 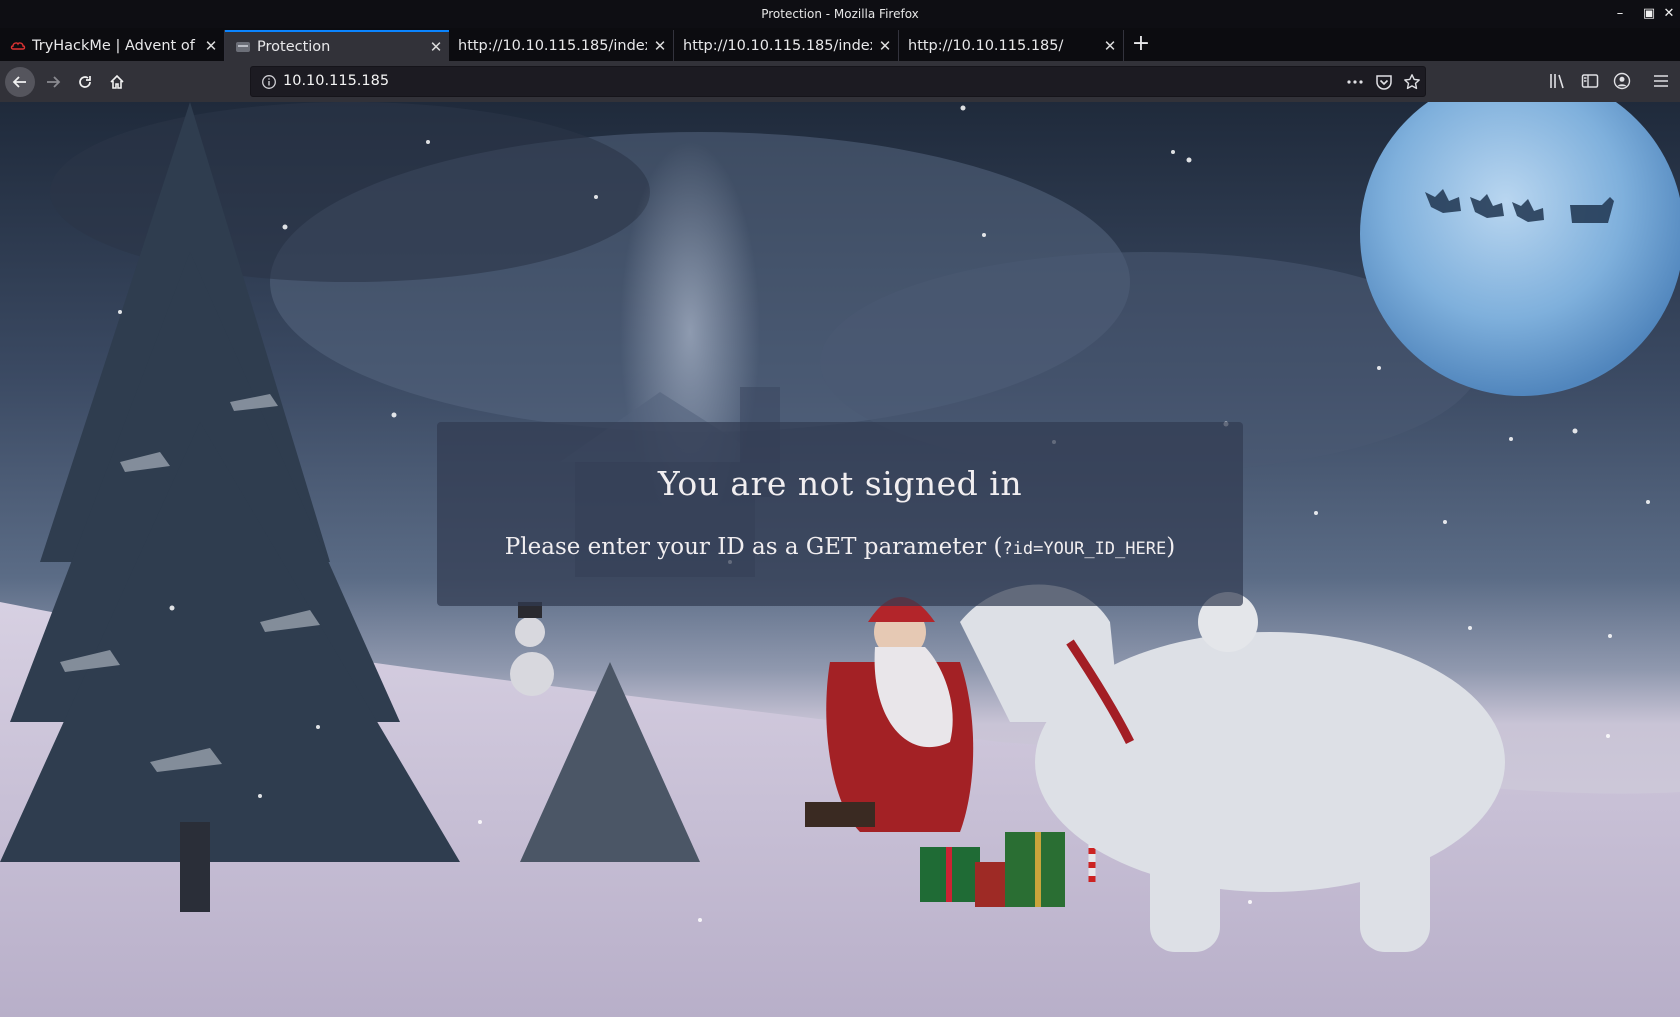 I want to click on reload-button, so click(x=85, y=82).